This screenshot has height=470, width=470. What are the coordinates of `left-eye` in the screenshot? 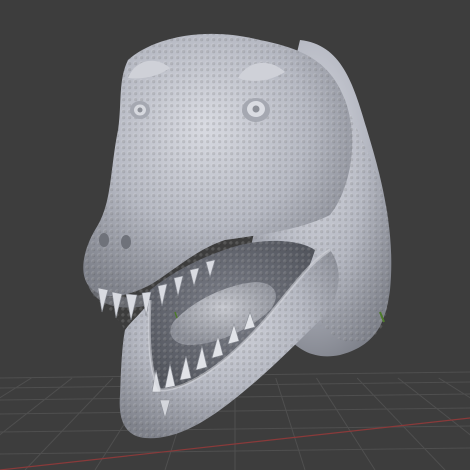 It's located at (140, 110).